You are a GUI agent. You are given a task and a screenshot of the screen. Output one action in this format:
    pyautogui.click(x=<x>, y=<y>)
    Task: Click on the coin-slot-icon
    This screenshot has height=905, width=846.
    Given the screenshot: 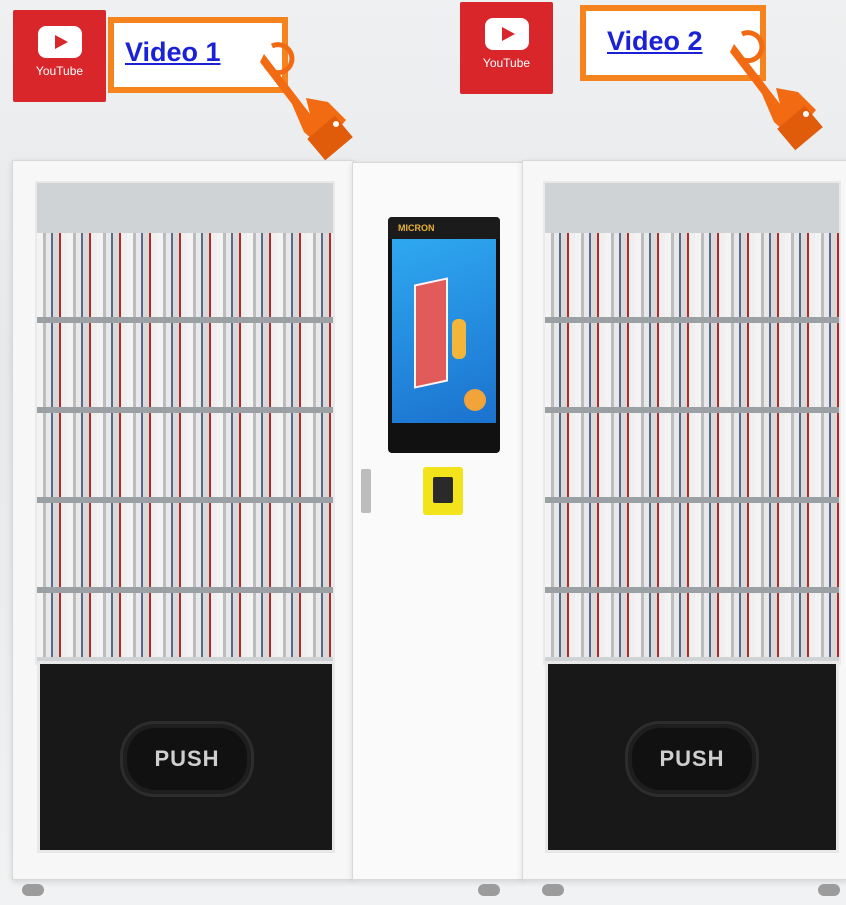 What is the action you would take?
    pyautogui.click(x=443, y=490)
    